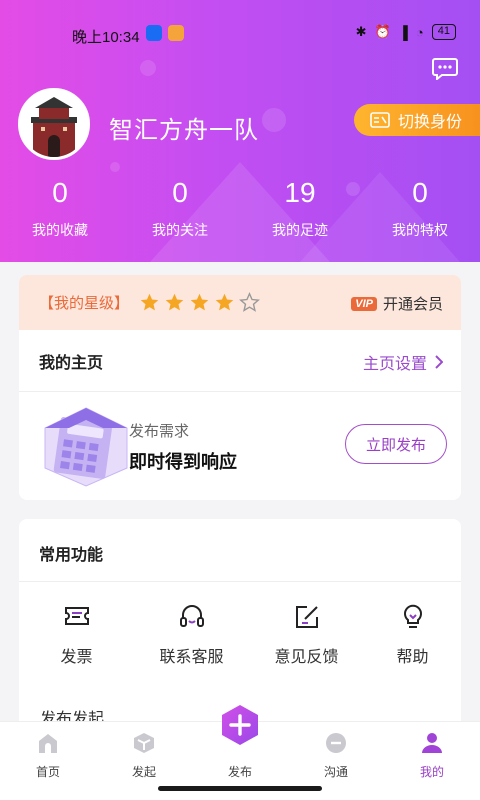  Describe the element at coordinates (240, 446) in the screenshot. I see `publish-demand-section: 发布需求 即时得到响应 立即发布` at that location.